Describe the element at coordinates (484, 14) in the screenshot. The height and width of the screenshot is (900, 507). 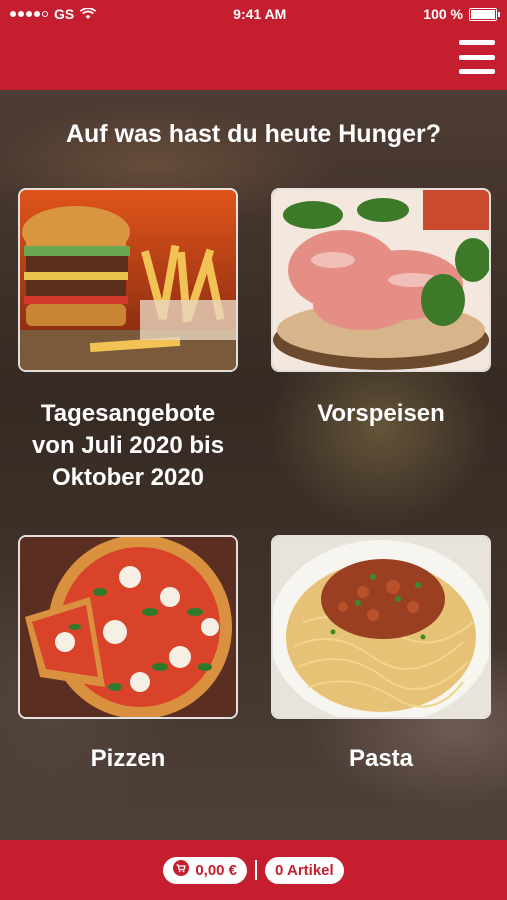
I see `battery-icon` at that location.